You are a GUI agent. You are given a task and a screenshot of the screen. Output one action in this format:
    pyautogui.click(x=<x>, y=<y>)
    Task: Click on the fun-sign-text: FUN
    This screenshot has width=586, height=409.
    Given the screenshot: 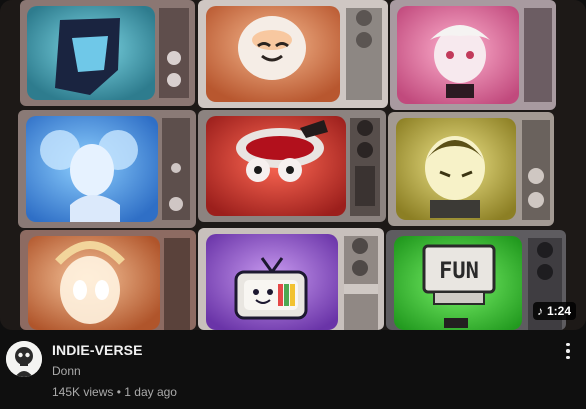 What is the action you would take?
    pyautogui.click(x=459, y=271)
    